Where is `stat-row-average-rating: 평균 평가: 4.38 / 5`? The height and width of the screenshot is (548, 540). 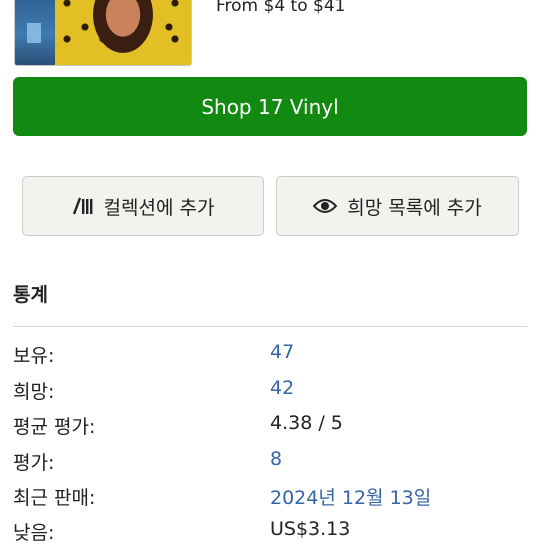 stat-row-average-rating: 평균 평가: 4.38 / 5 is located at coordinates (270, 427).